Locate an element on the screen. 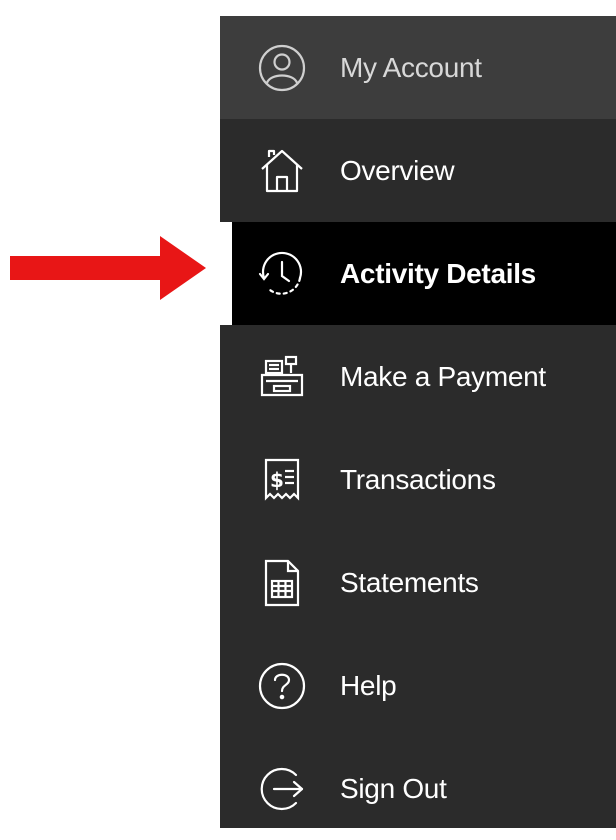  sidebar-item-transactions: $ Transactions is located at coordinates (418, 479).